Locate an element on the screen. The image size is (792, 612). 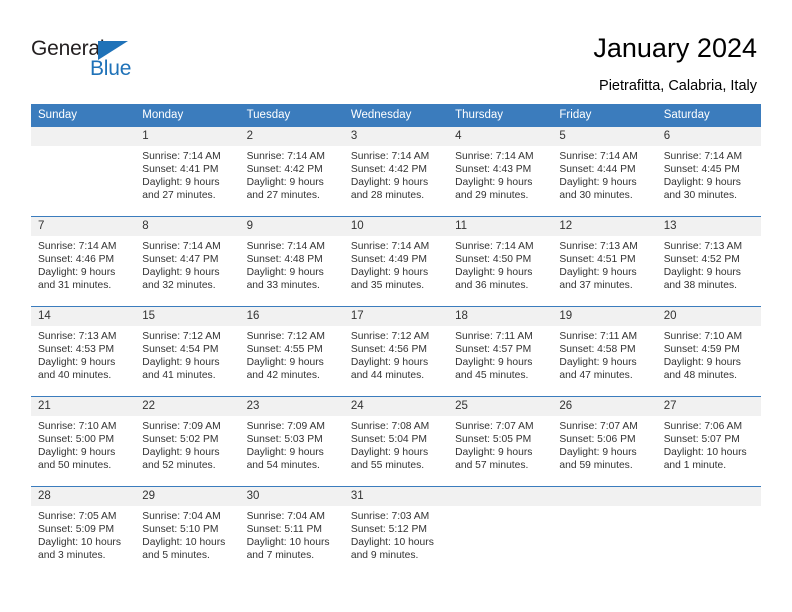
weekday-header-monday: Monday is located at coordinates (163, 115).